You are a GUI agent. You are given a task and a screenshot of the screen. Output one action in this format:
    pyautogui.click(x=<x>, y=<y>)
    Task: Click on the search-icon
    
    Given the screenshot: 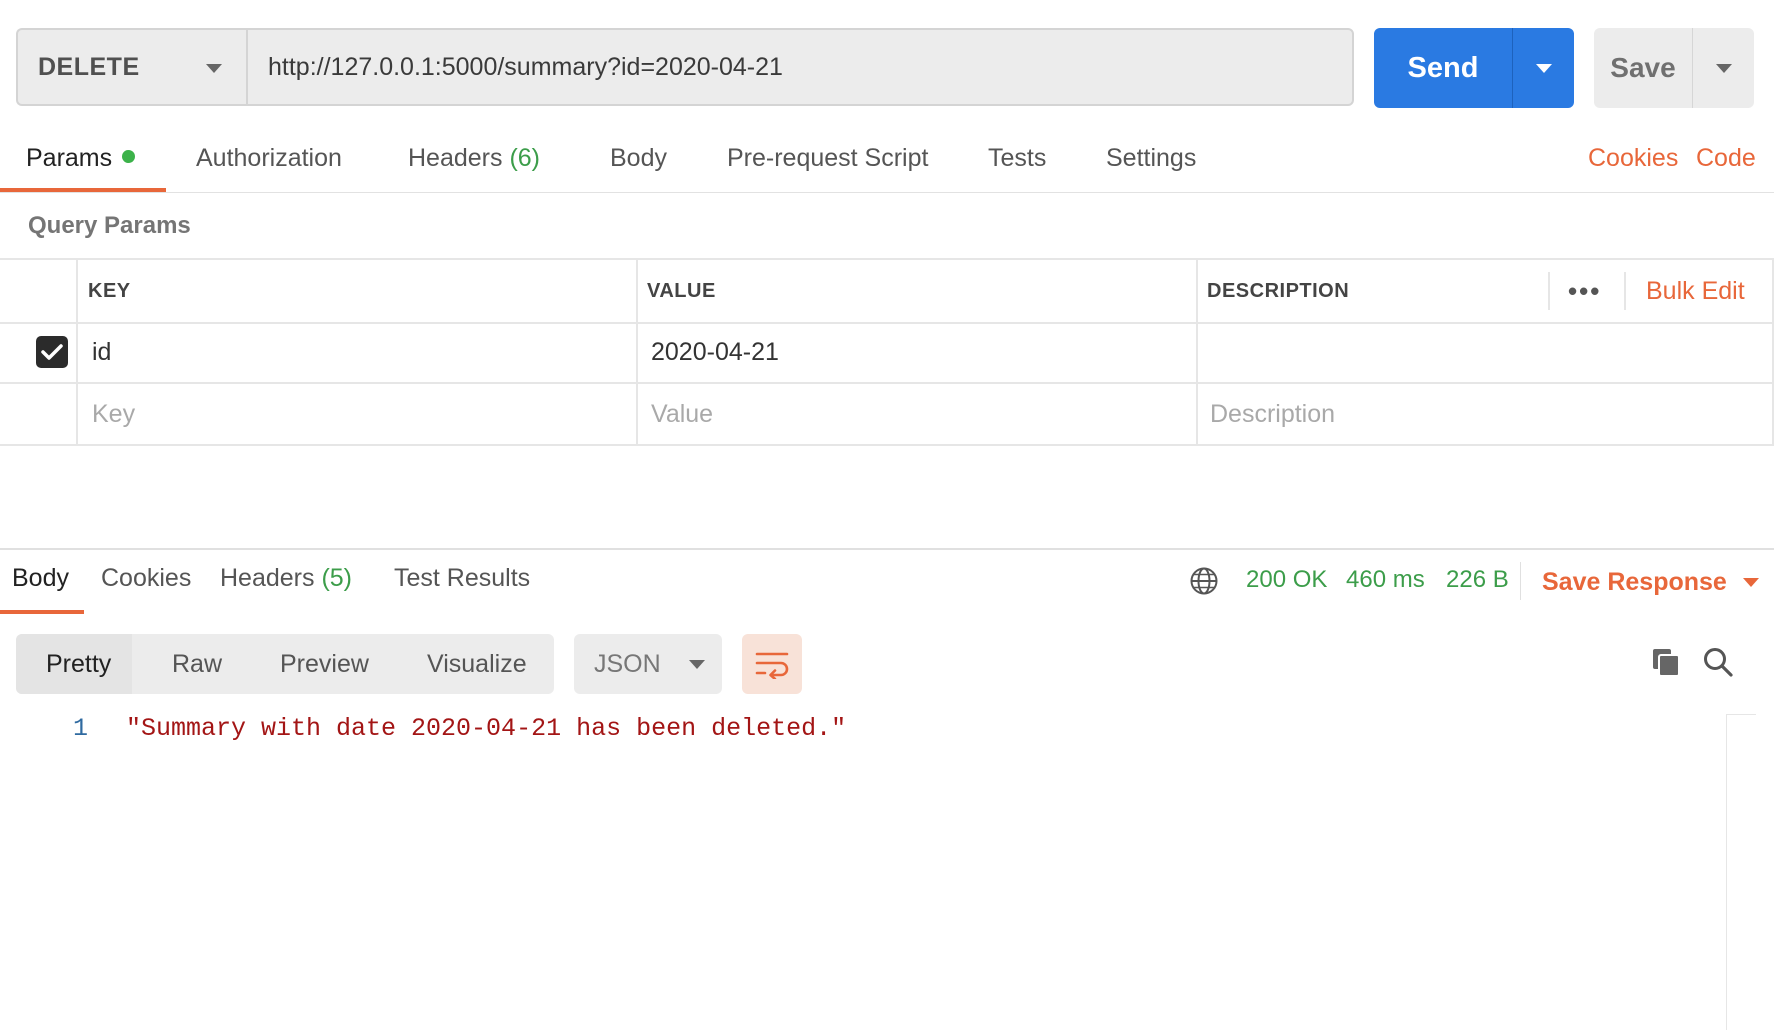 What is the action you would take?
    pyautogui.click(x=1718, y=662)
    